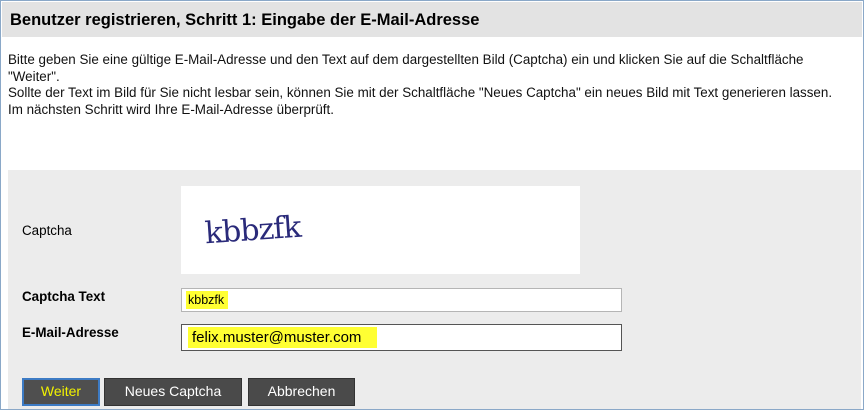 The image size is (864, 410). What do you see at coordinates (70, 332) in the screenshot?
I see `email-label: E-Mail-Adresse` at bounding box center [70, 332].